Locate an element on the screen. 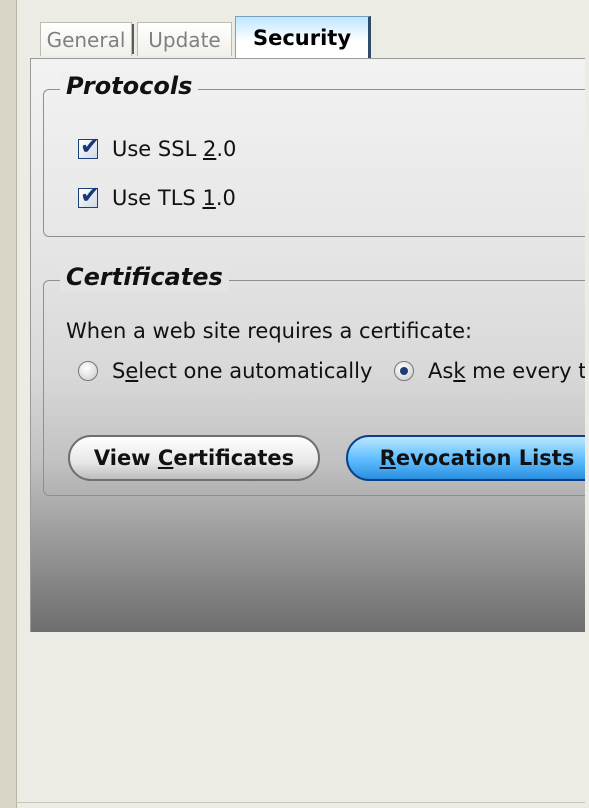  tab-separator is located at coordinates (133, 39).